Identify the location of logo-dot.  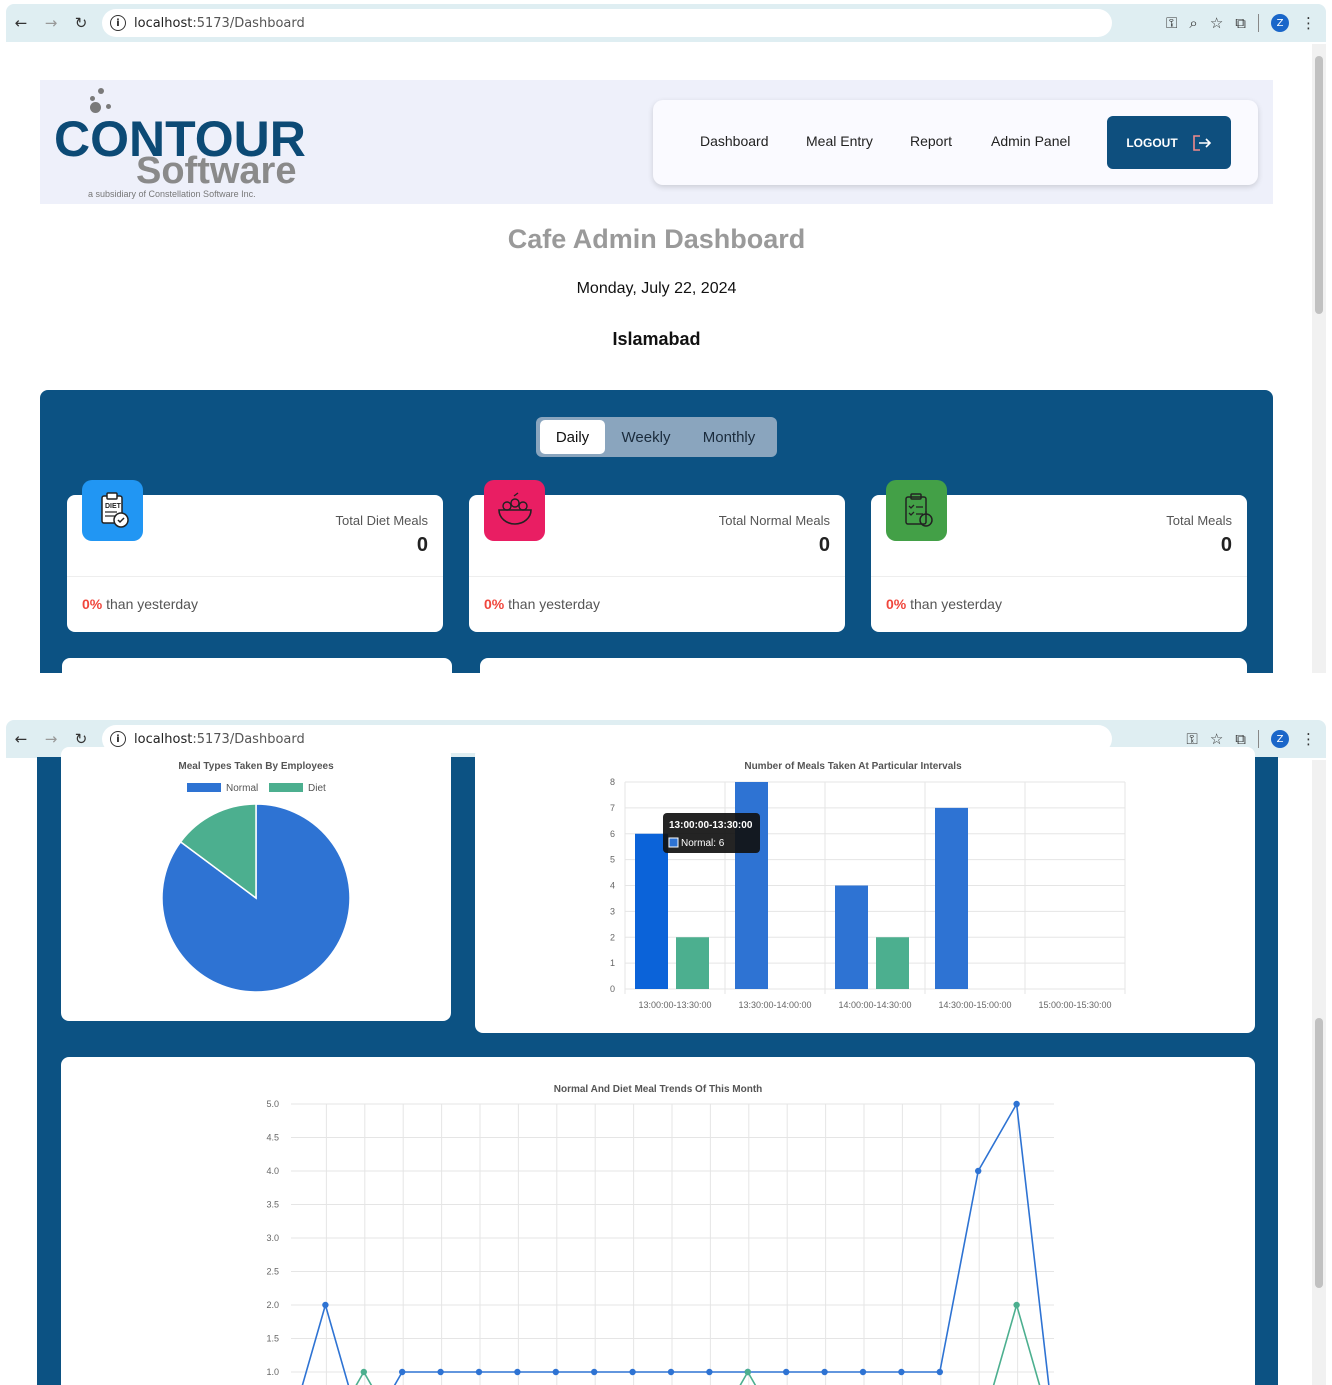
(101, 91).